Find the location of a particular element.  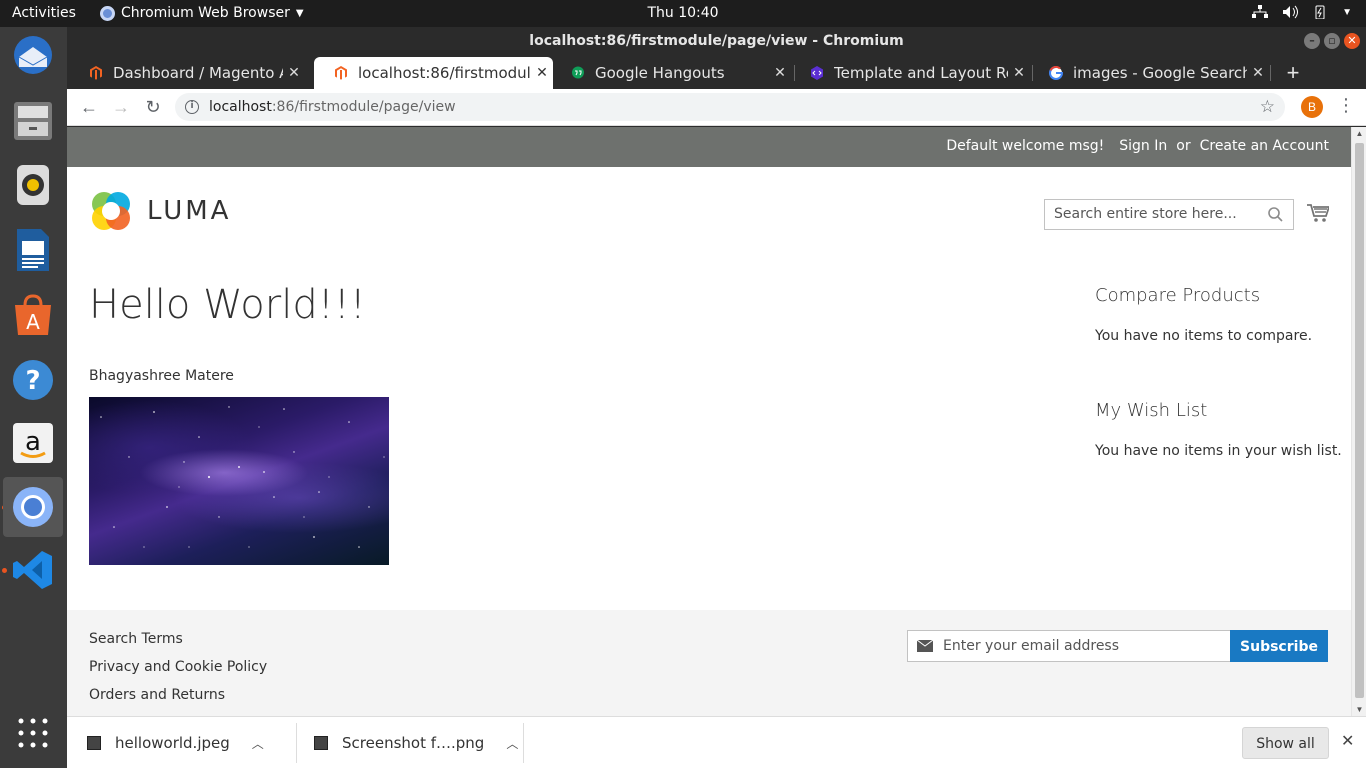

compare-products-title: Compare Products is located at coordinates (1178, 295).